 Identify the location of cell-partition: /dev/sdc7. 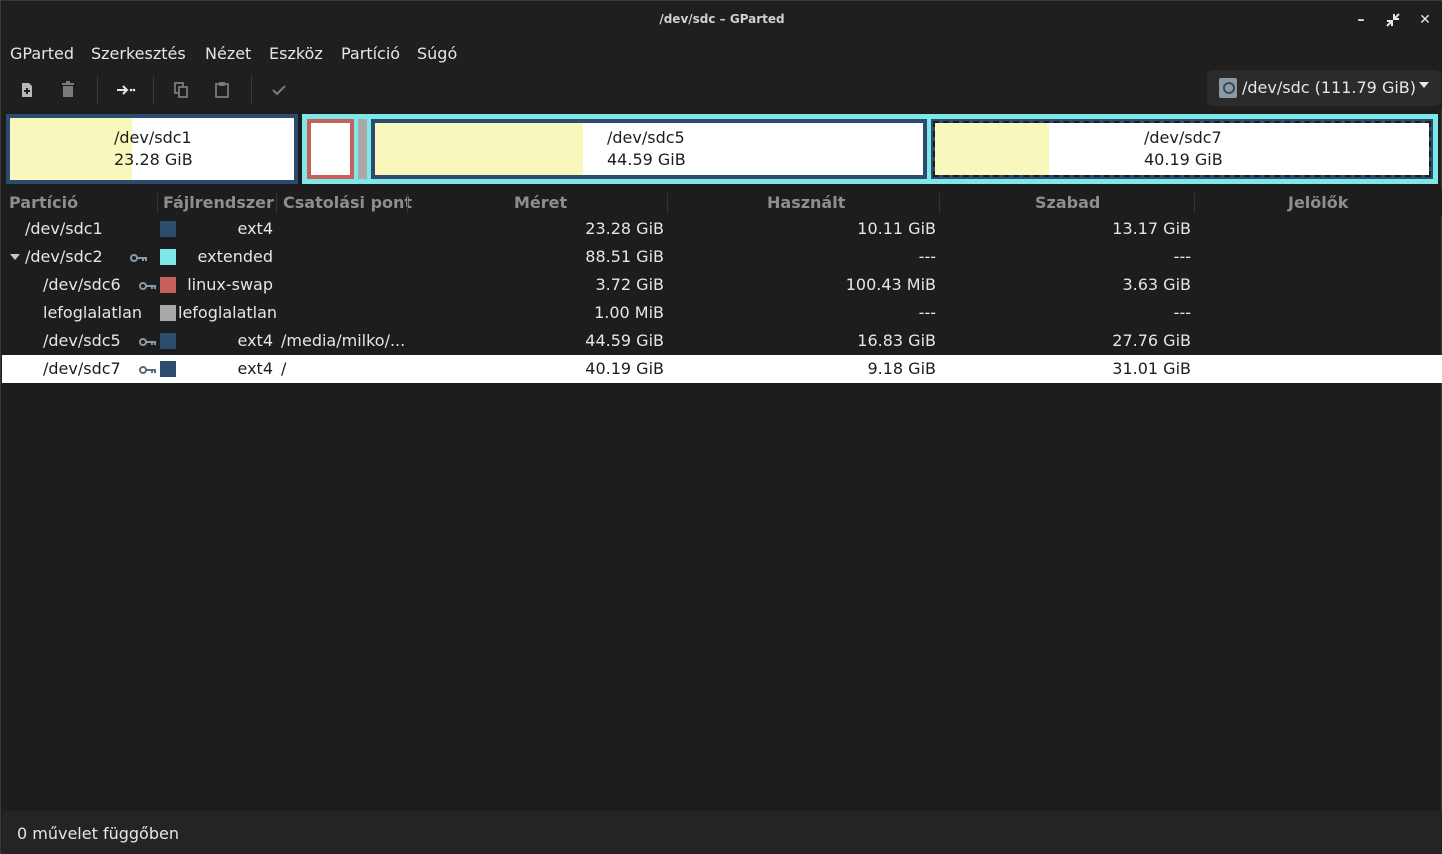
(82, 368).